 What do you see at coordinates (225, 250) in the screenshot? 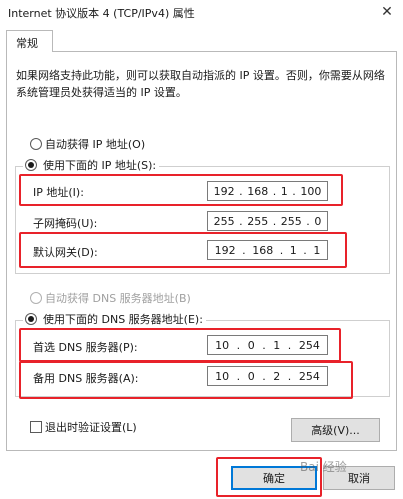
I see `gateway-octet-1: 192` at bounding box center [225, 250].